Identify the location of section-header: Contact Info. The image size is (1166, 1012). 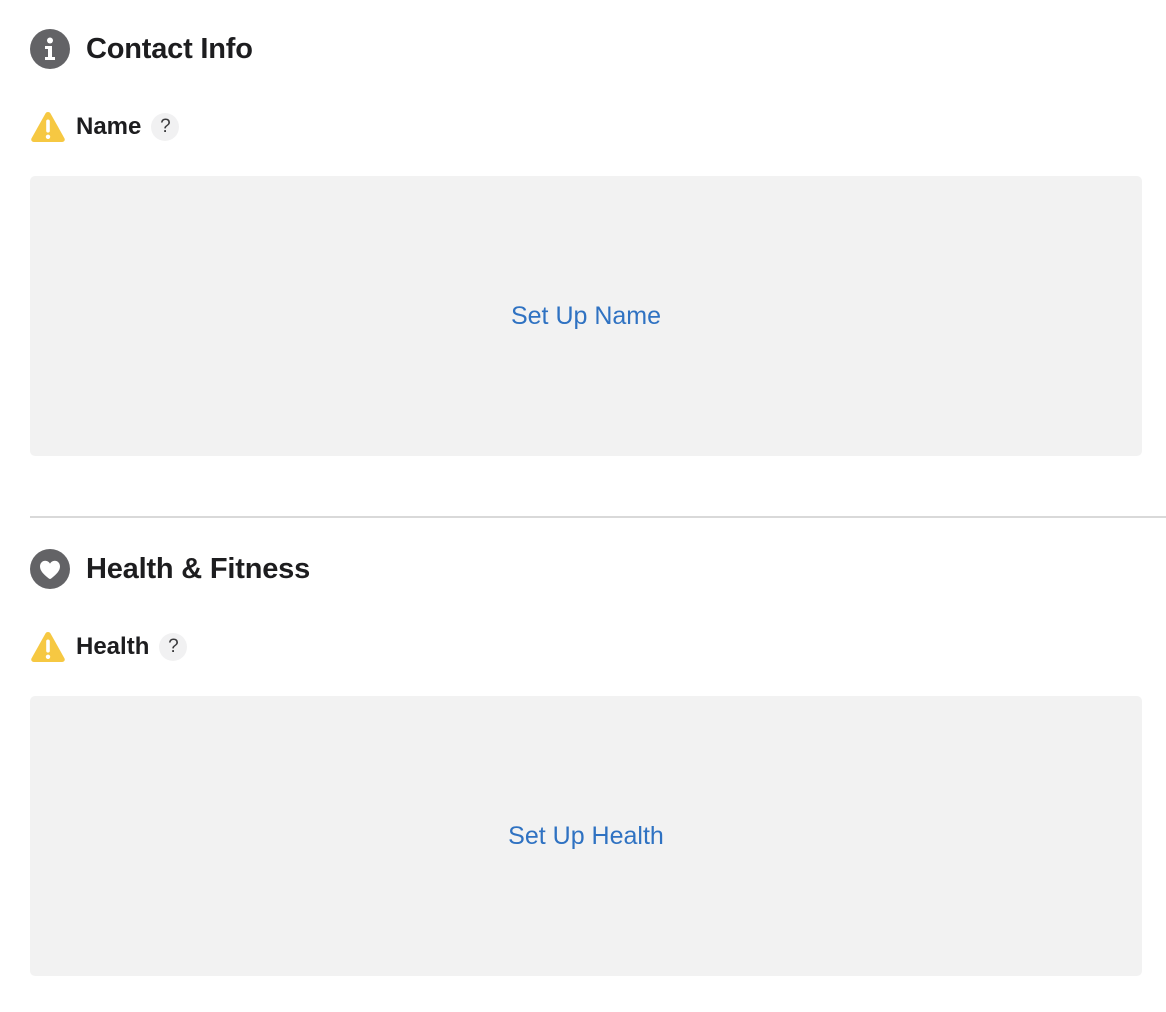
(598, 49).